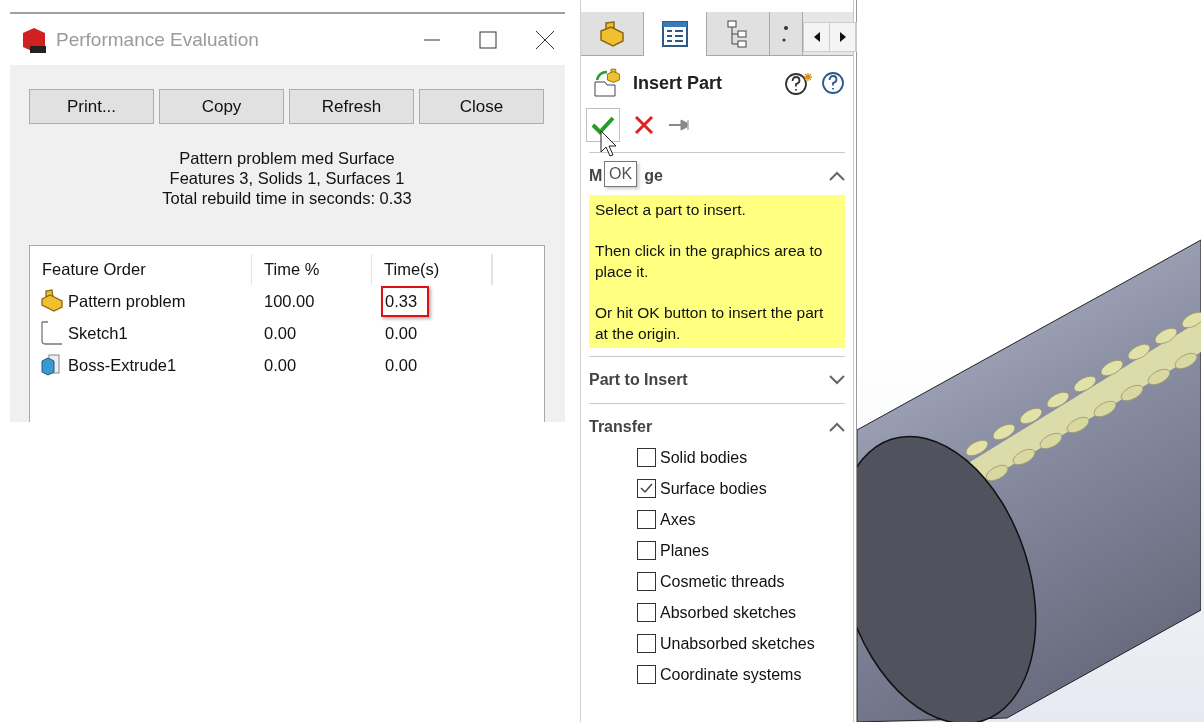  Describe the element at coordinates (287, 178) in the screenshot. I see `summary-line: Features 3, Solids 1, Surfaces 1` at that location.